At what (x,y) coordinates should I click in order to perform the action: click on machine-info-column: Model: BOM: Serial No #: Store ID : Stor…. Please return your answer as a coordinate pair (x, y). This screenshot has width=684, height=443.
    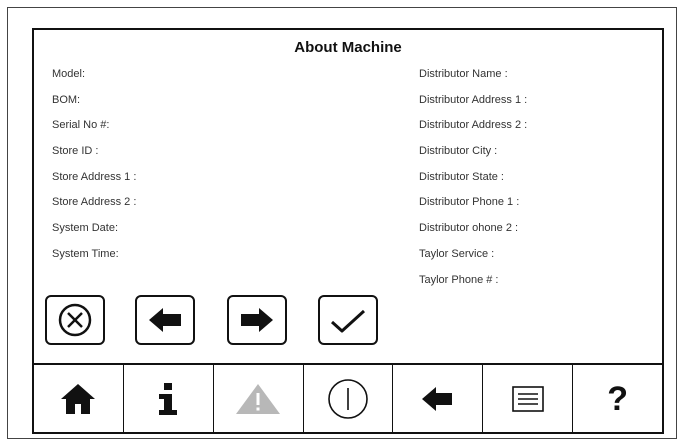
    Looking at the image, I should click on (94, 170).